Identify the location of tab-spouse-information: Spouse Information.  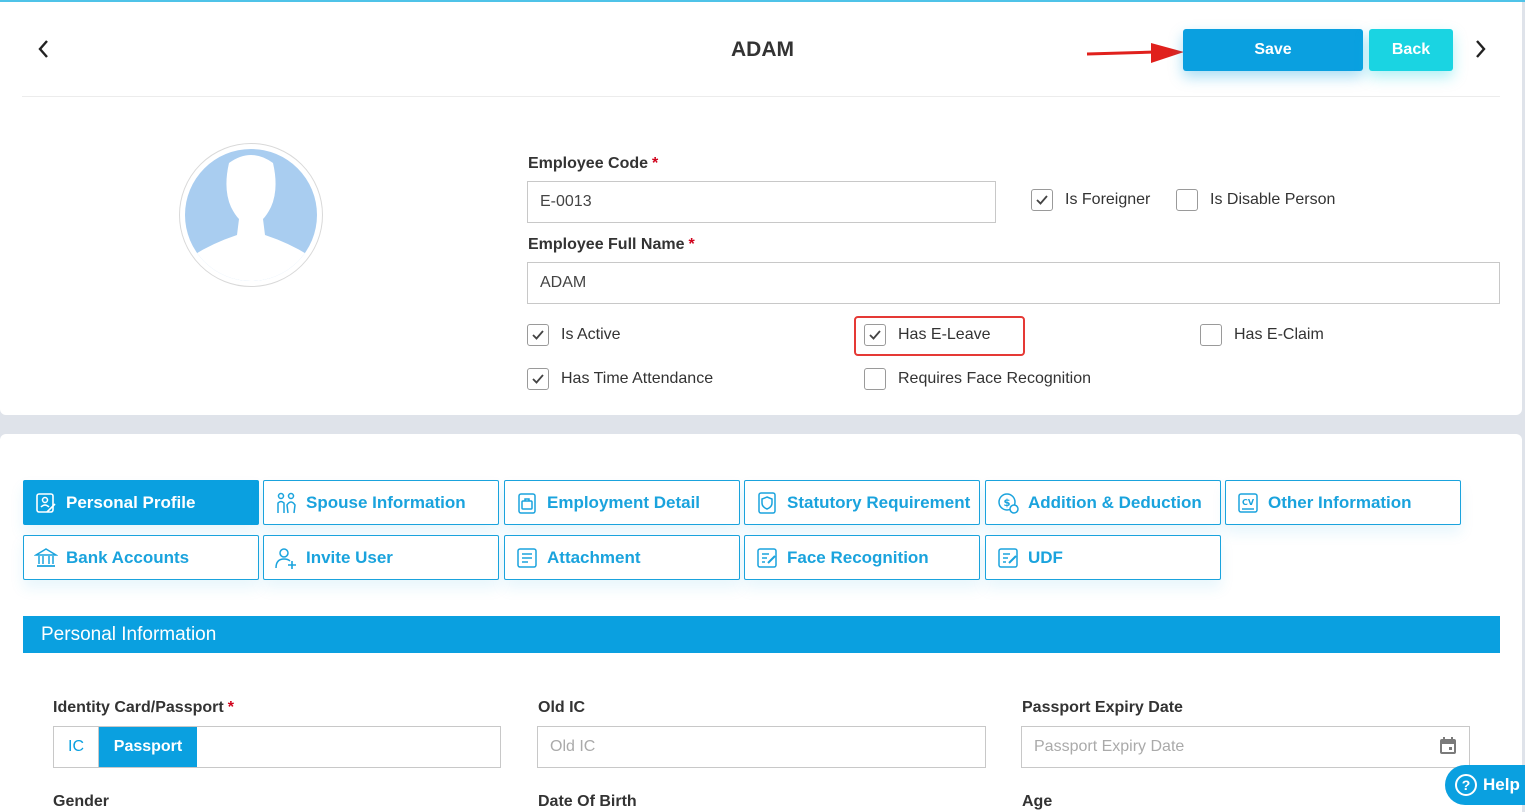
(381, 502).